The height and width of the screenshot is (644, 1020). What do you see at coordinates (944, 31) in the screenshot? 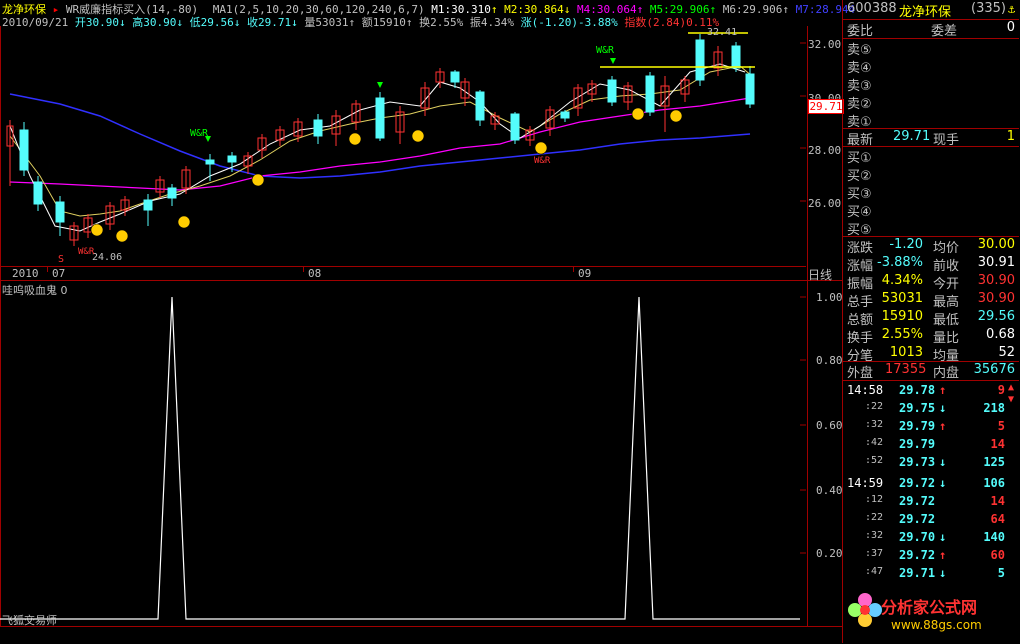
I see `diff-label: 委差` at bounding box center [944, 31].